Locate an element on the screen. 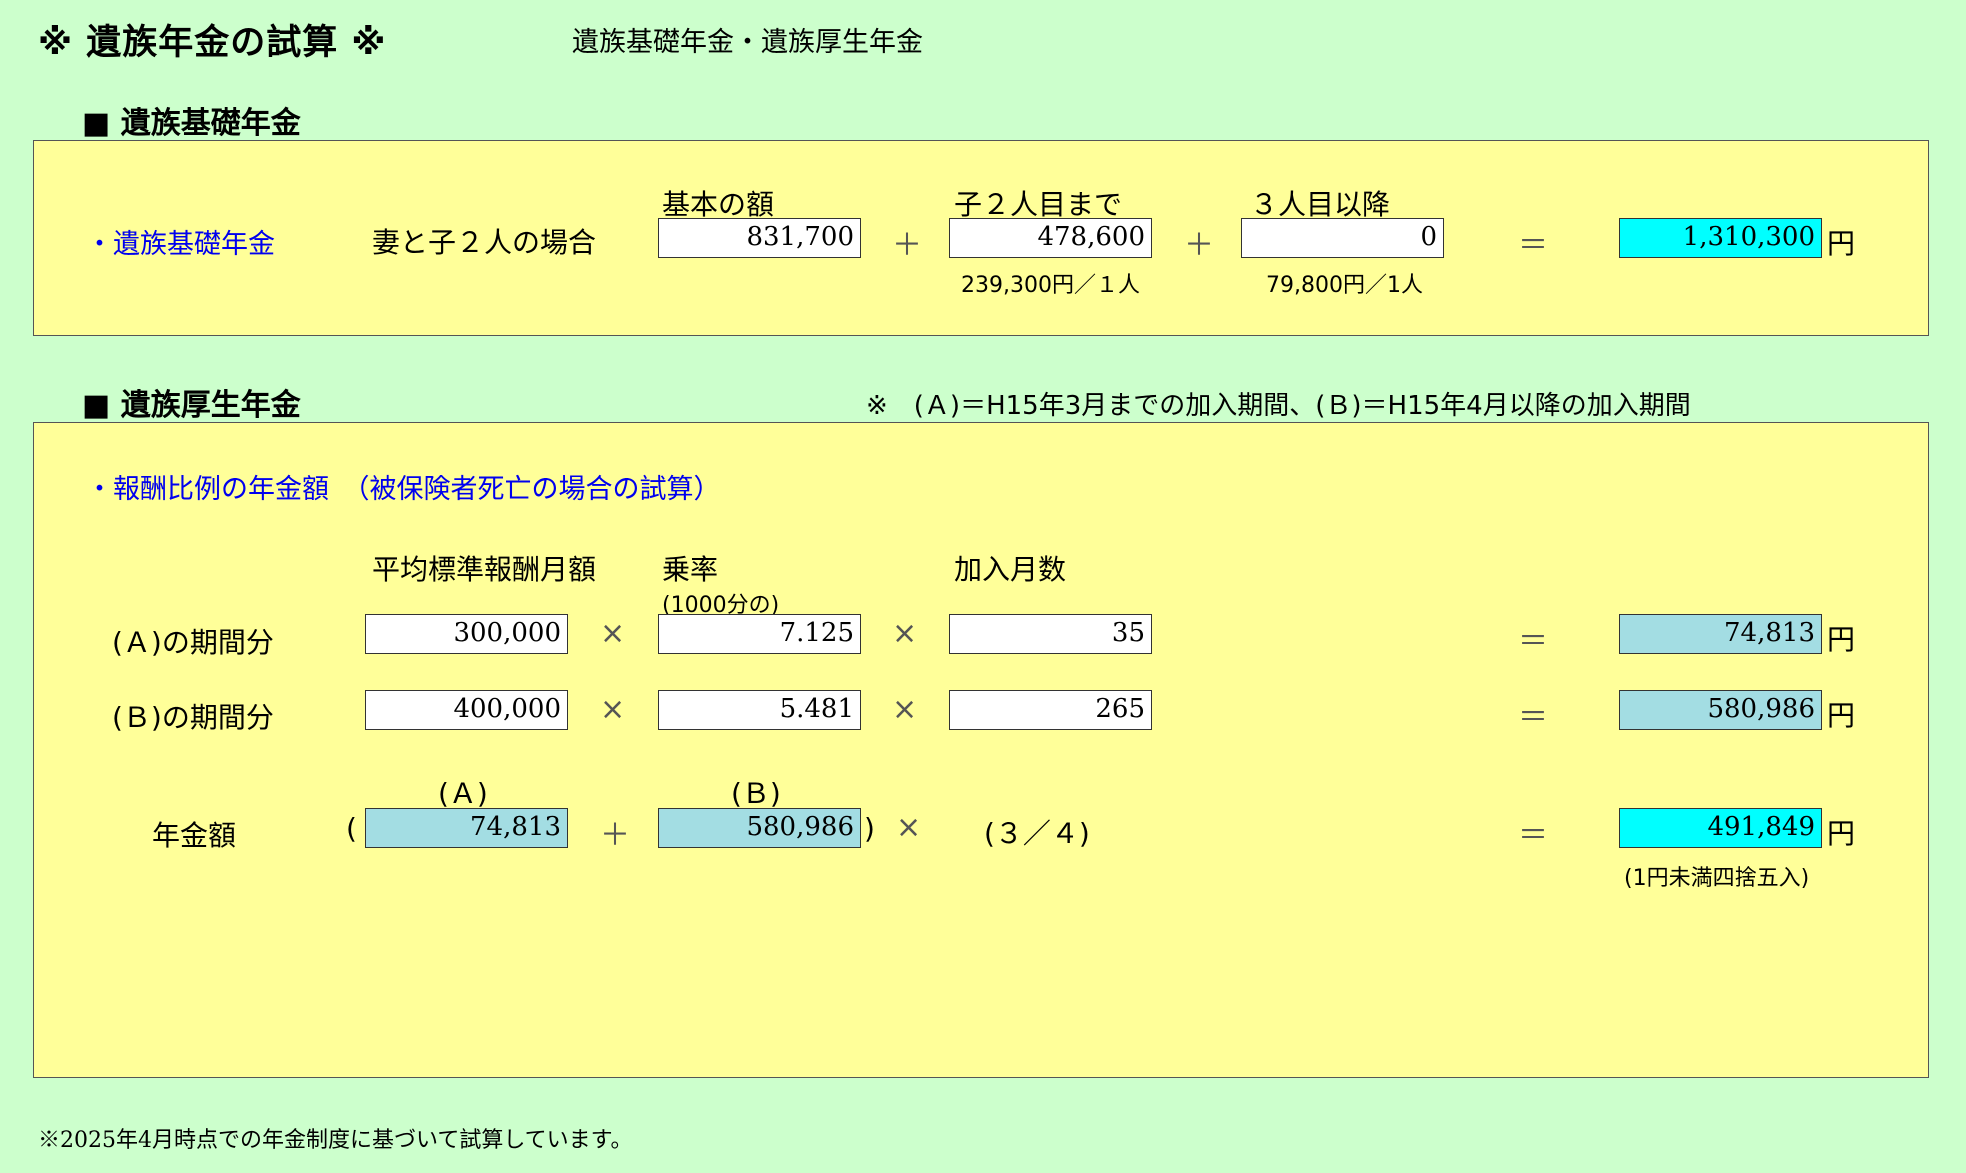  kiso-case-label: 妻と子２人の場合 is located at coordinates (484, 242).